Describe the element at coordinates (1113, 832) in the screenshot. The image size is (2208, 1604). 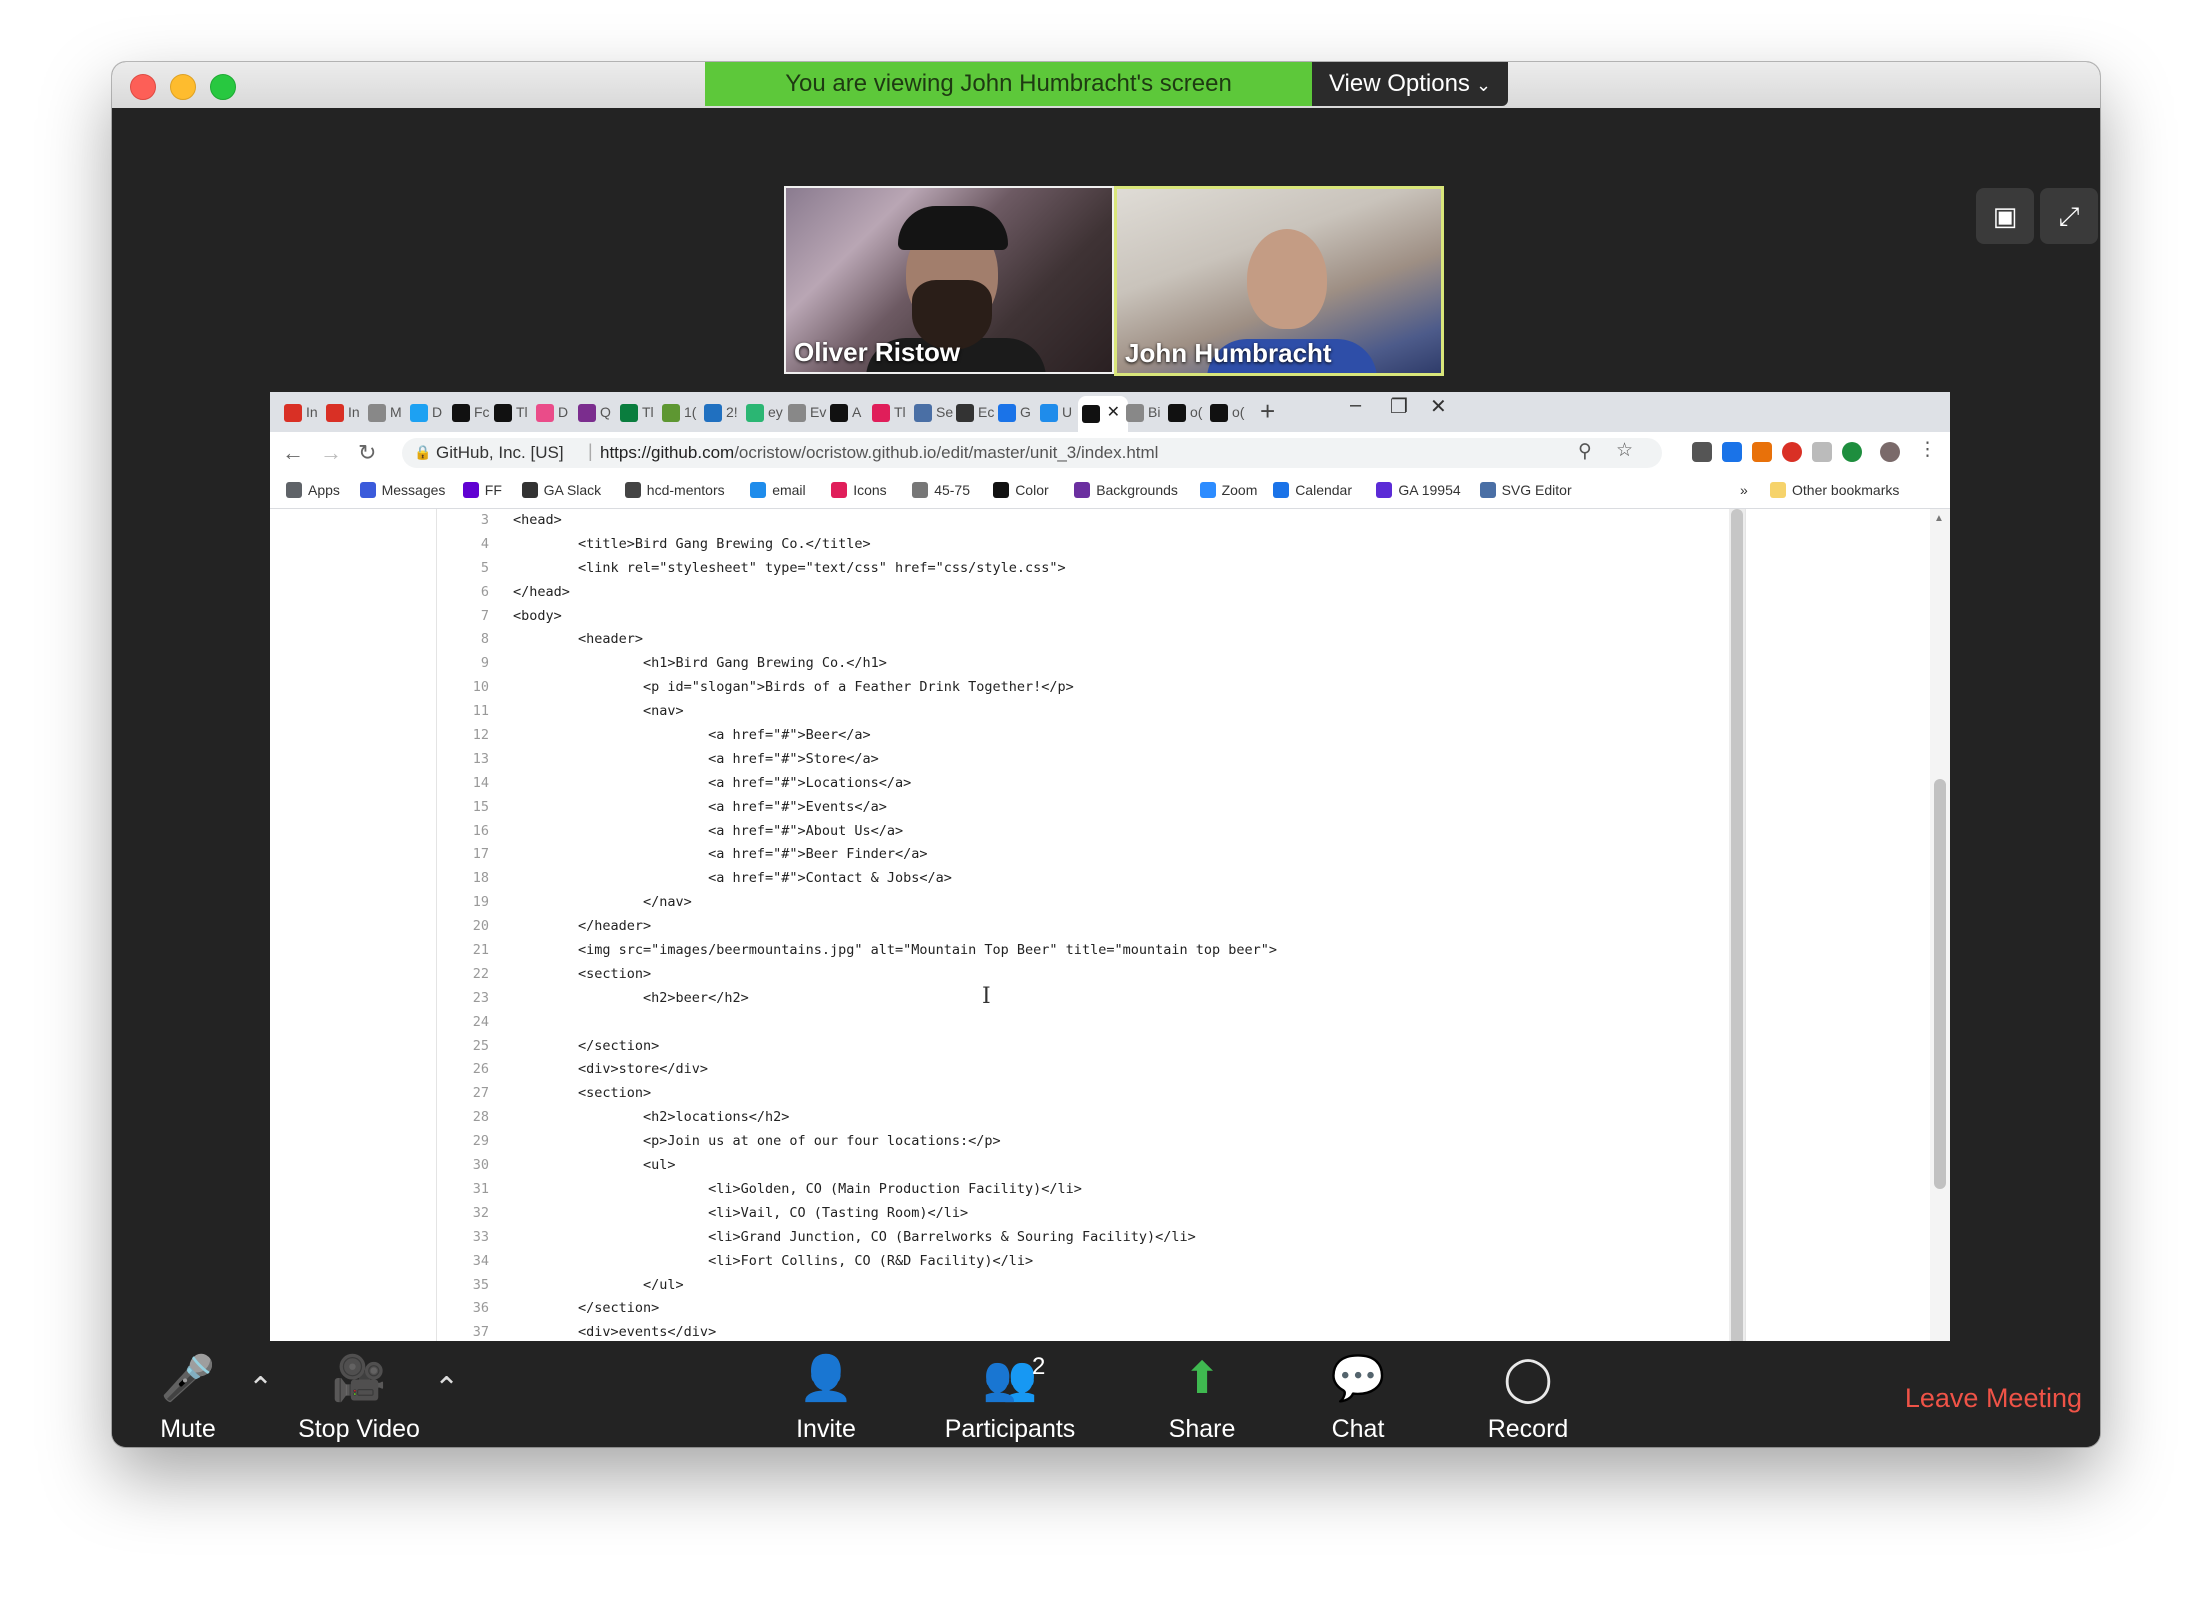
I see `code-line: <a href="#">About Us</a>` at that location.